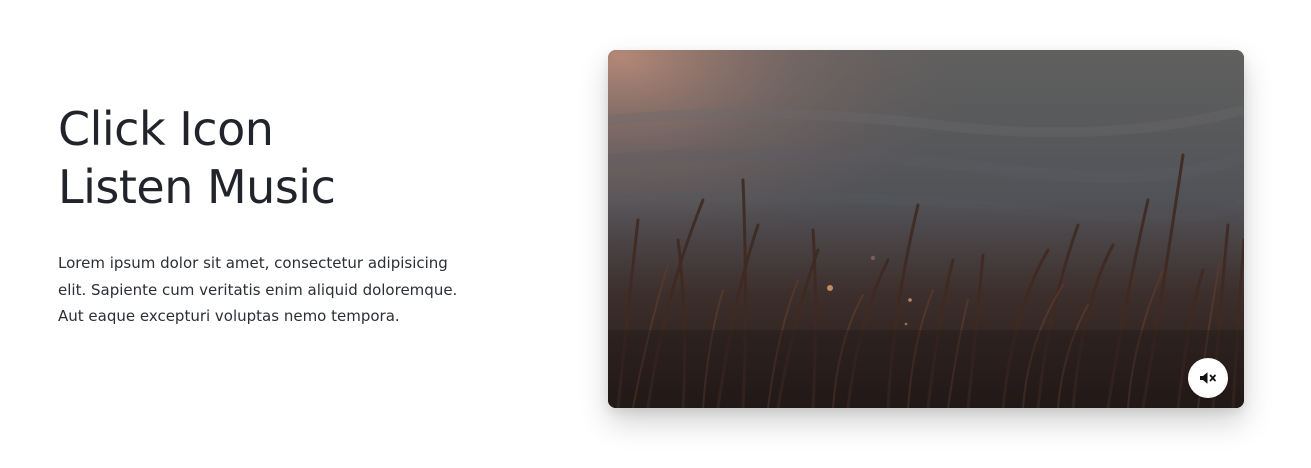 This screenshot has width=1311, height=468. What do you see at coordinates (197, 187) in the screenshot?
I see `hero-title-line-2: Listen Music` at bounding box center [197, 187].